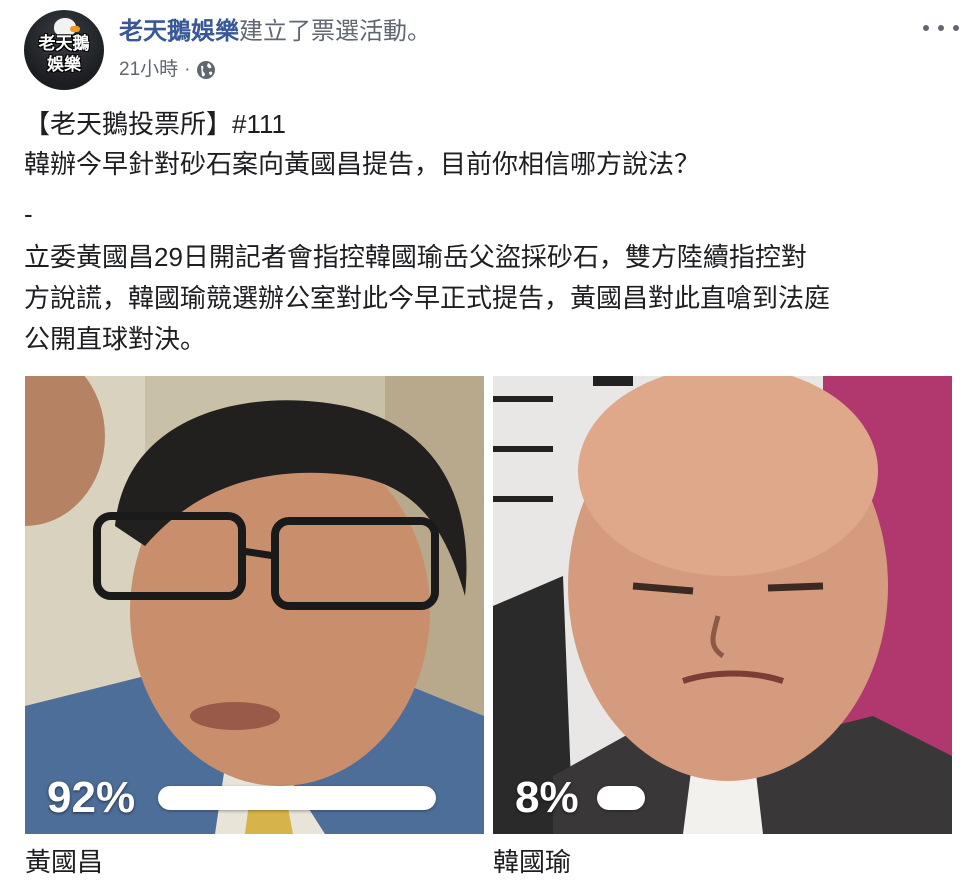 This screenshot has width=977, height=889. What do you see at coordinates (64, 54) in the screenshot?
I see `avatar-logo-text: 老天鵝 娛樂` at bounding box center [64, 54].